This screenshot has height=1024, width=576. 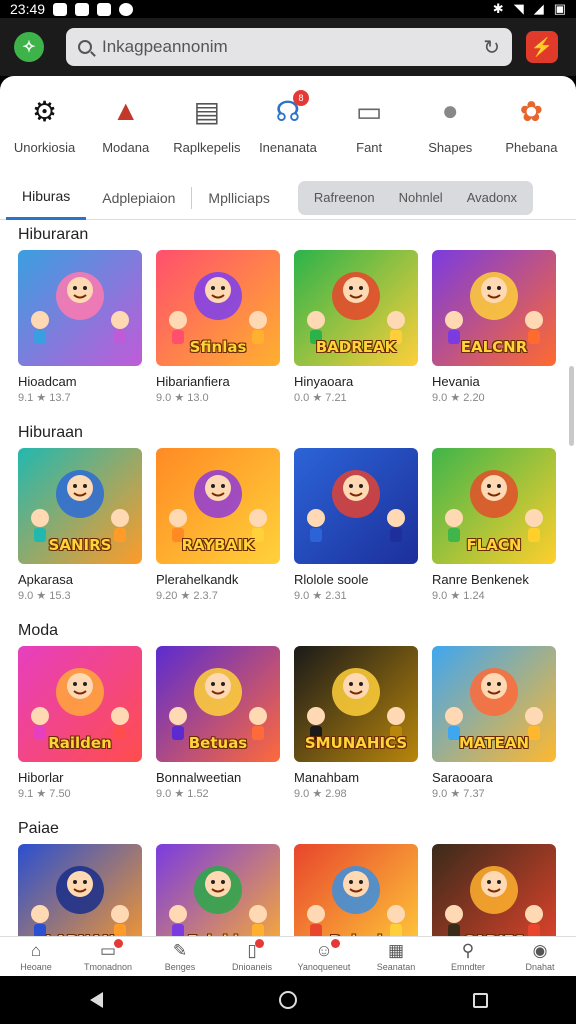 What do you see at coordinates (112, 950) in the screenshot?
I see `inbox-icon: ▭` at bounding box center [112, 950].